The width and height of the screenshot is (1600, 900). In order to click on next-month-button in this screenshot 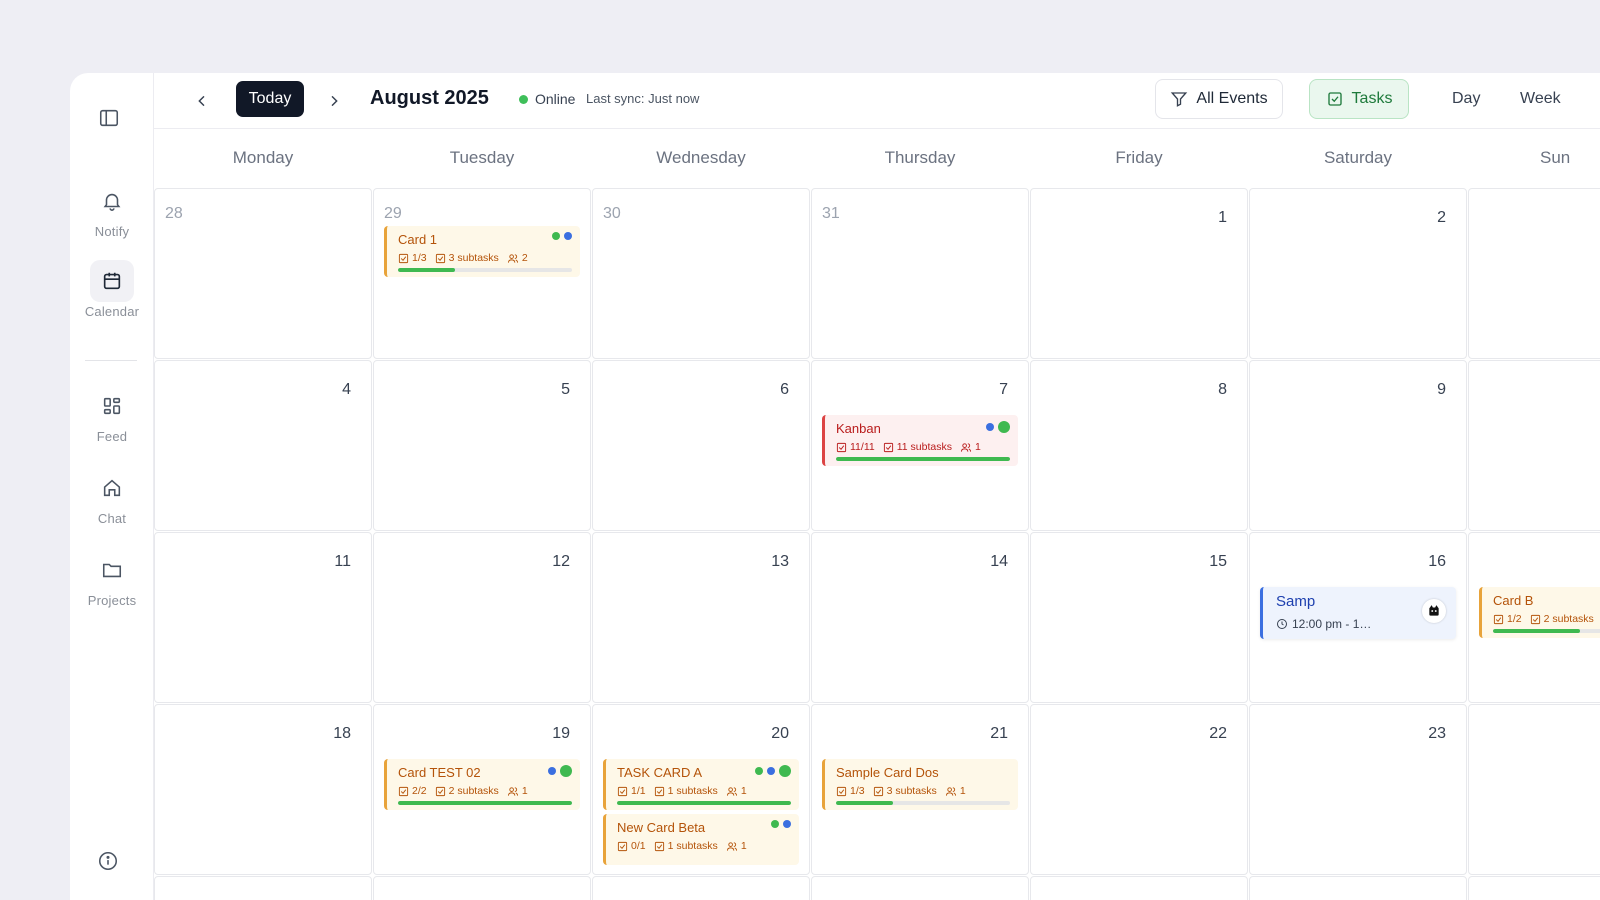, I will do `click(334, 101)`.